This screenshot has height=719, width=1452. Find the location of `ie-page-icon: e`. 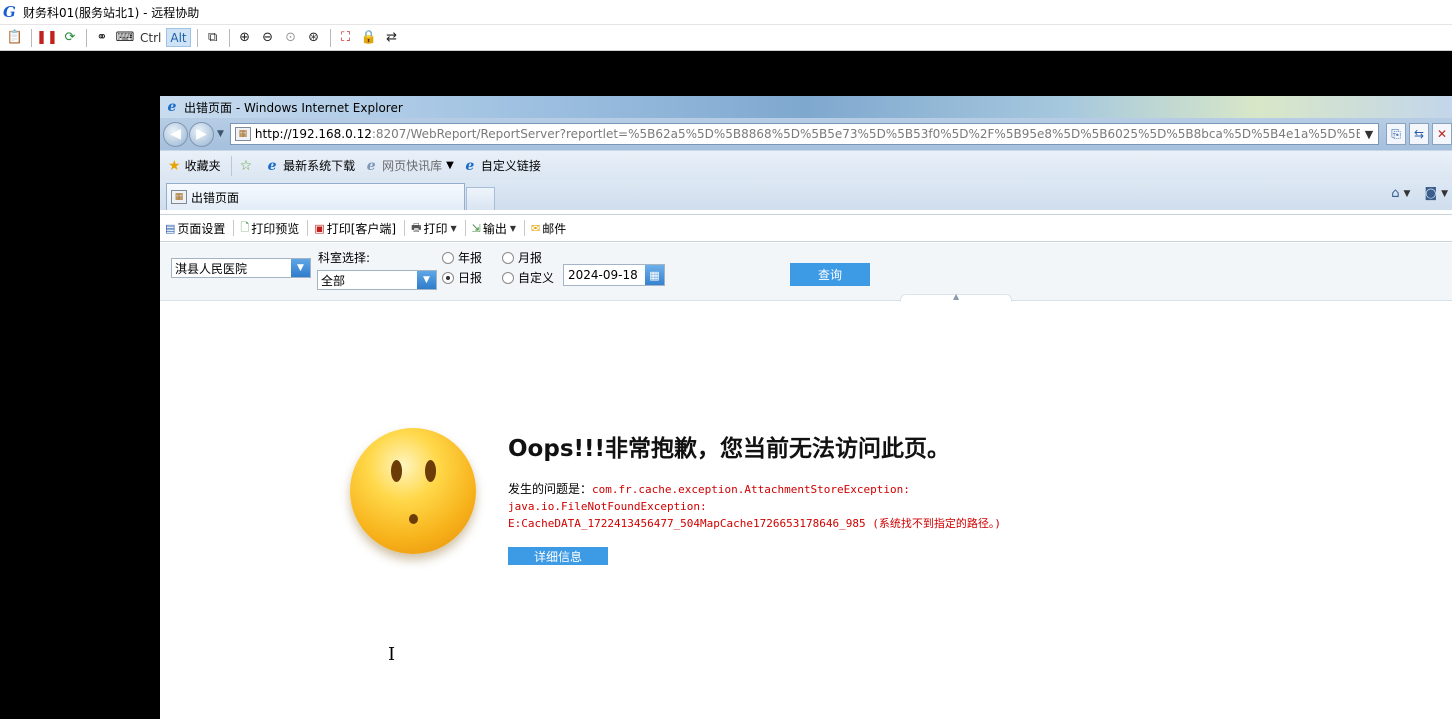

ie-page-icon: e is located at coordinates (272, 165).